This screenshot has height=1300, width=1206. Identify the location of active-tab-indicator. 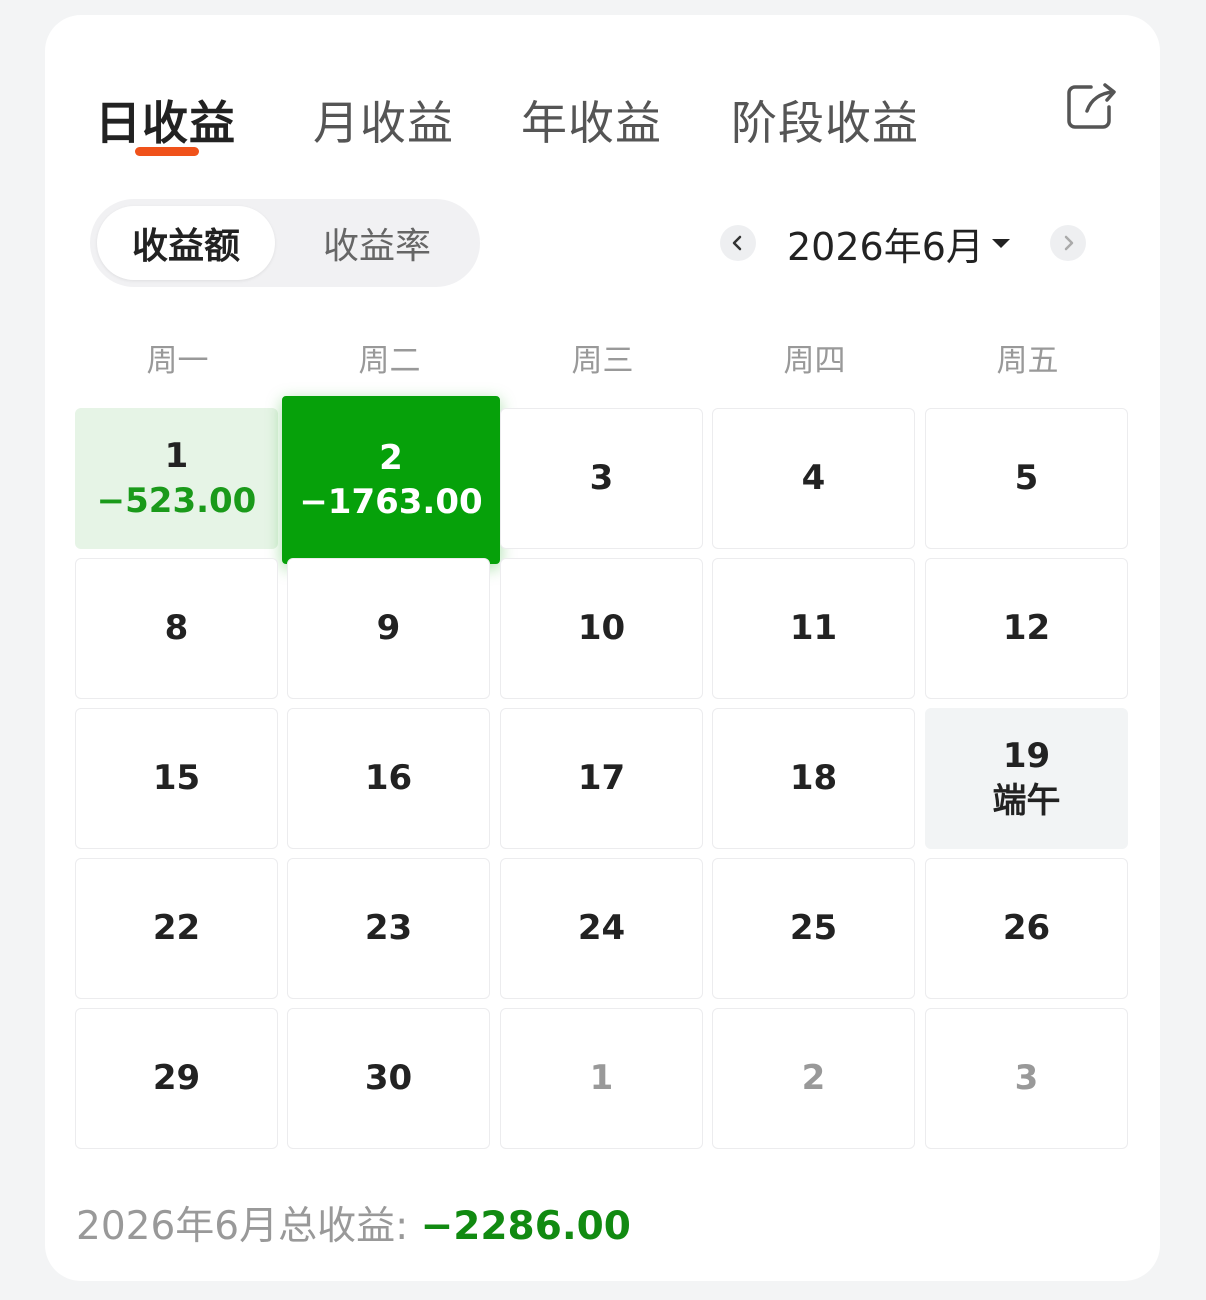
(167, 151).